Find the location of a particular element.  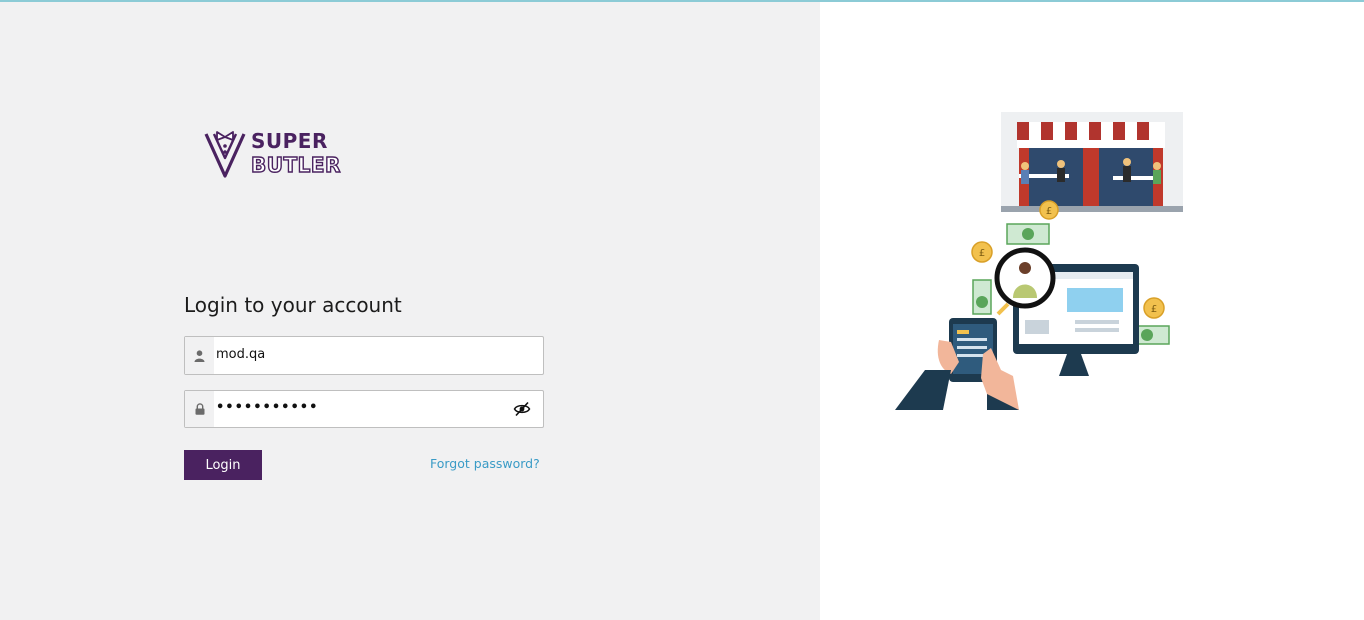

username-value: mod.qa is located at coordinates (241, 354).